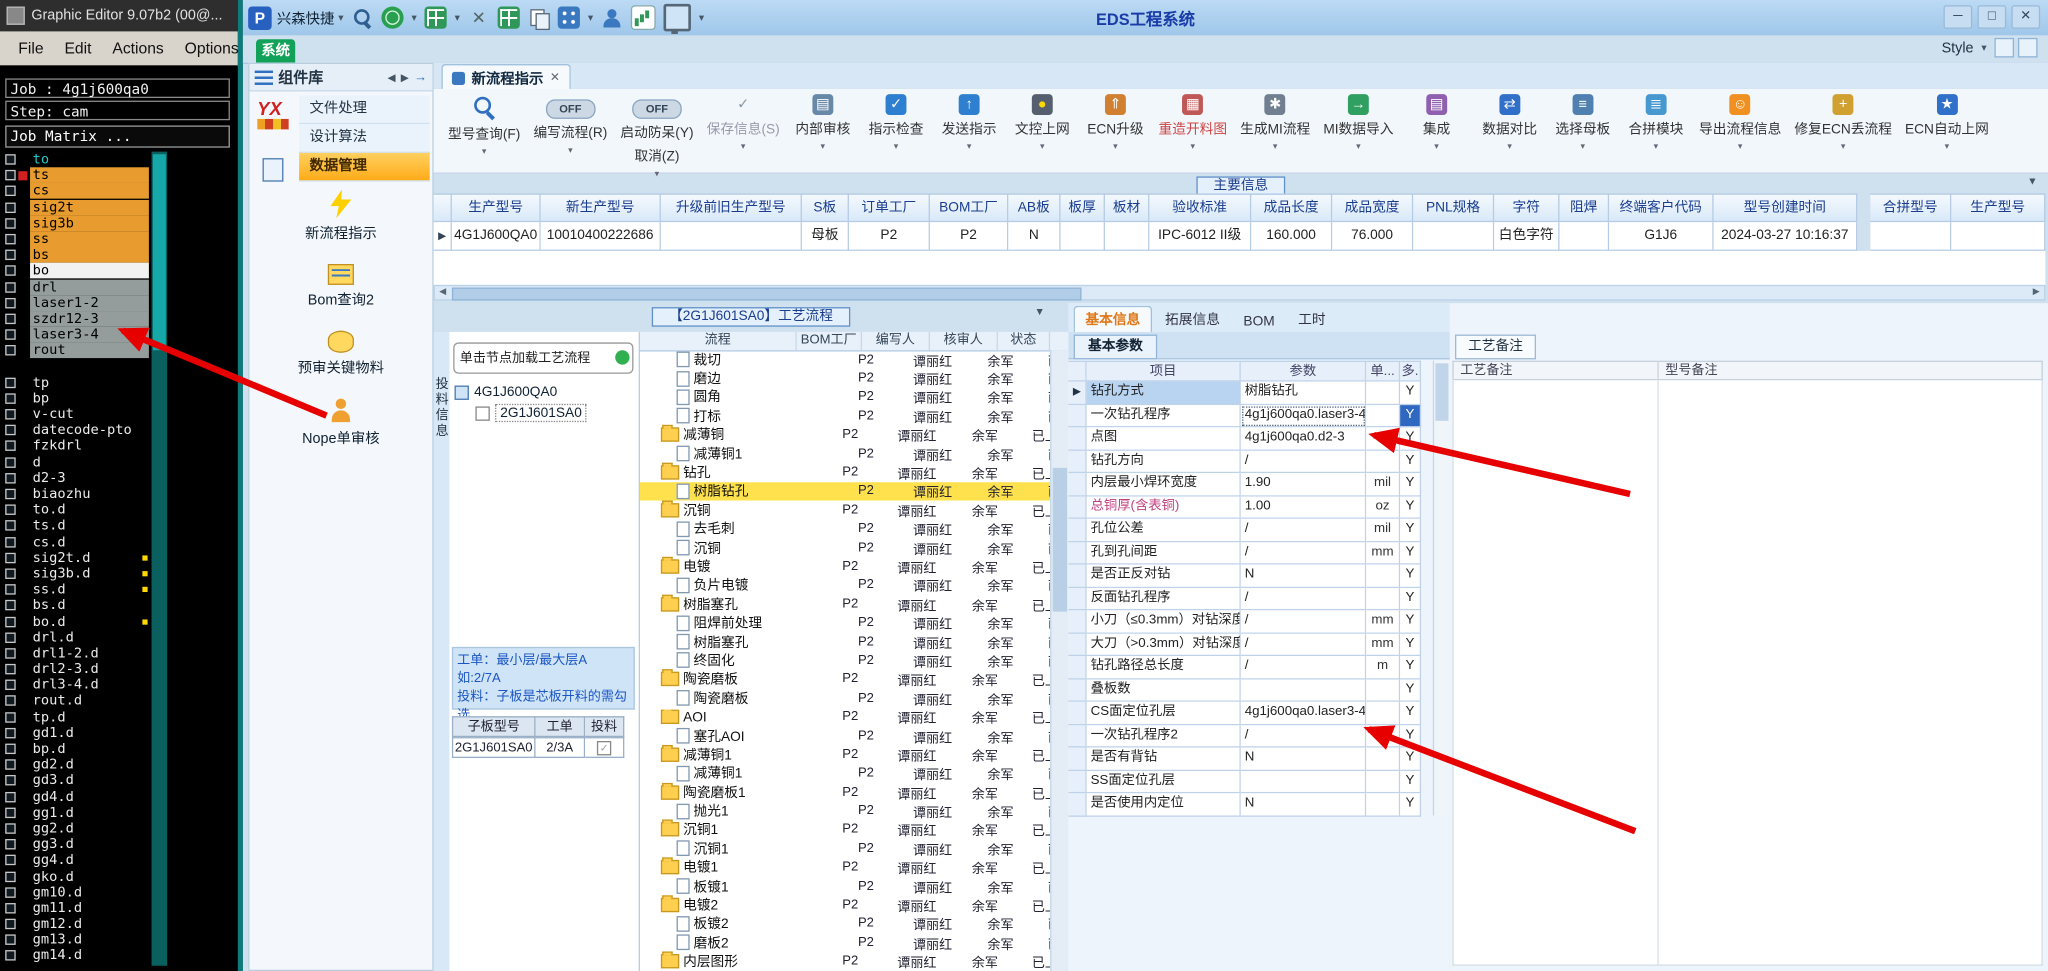 This screenshot has height=971, width=2048. Describe the element at coordinates (845, 623) in the screenshot. I see `process-row: 阻焊前处理 P2 谭丽红 余军 已上` at that location.